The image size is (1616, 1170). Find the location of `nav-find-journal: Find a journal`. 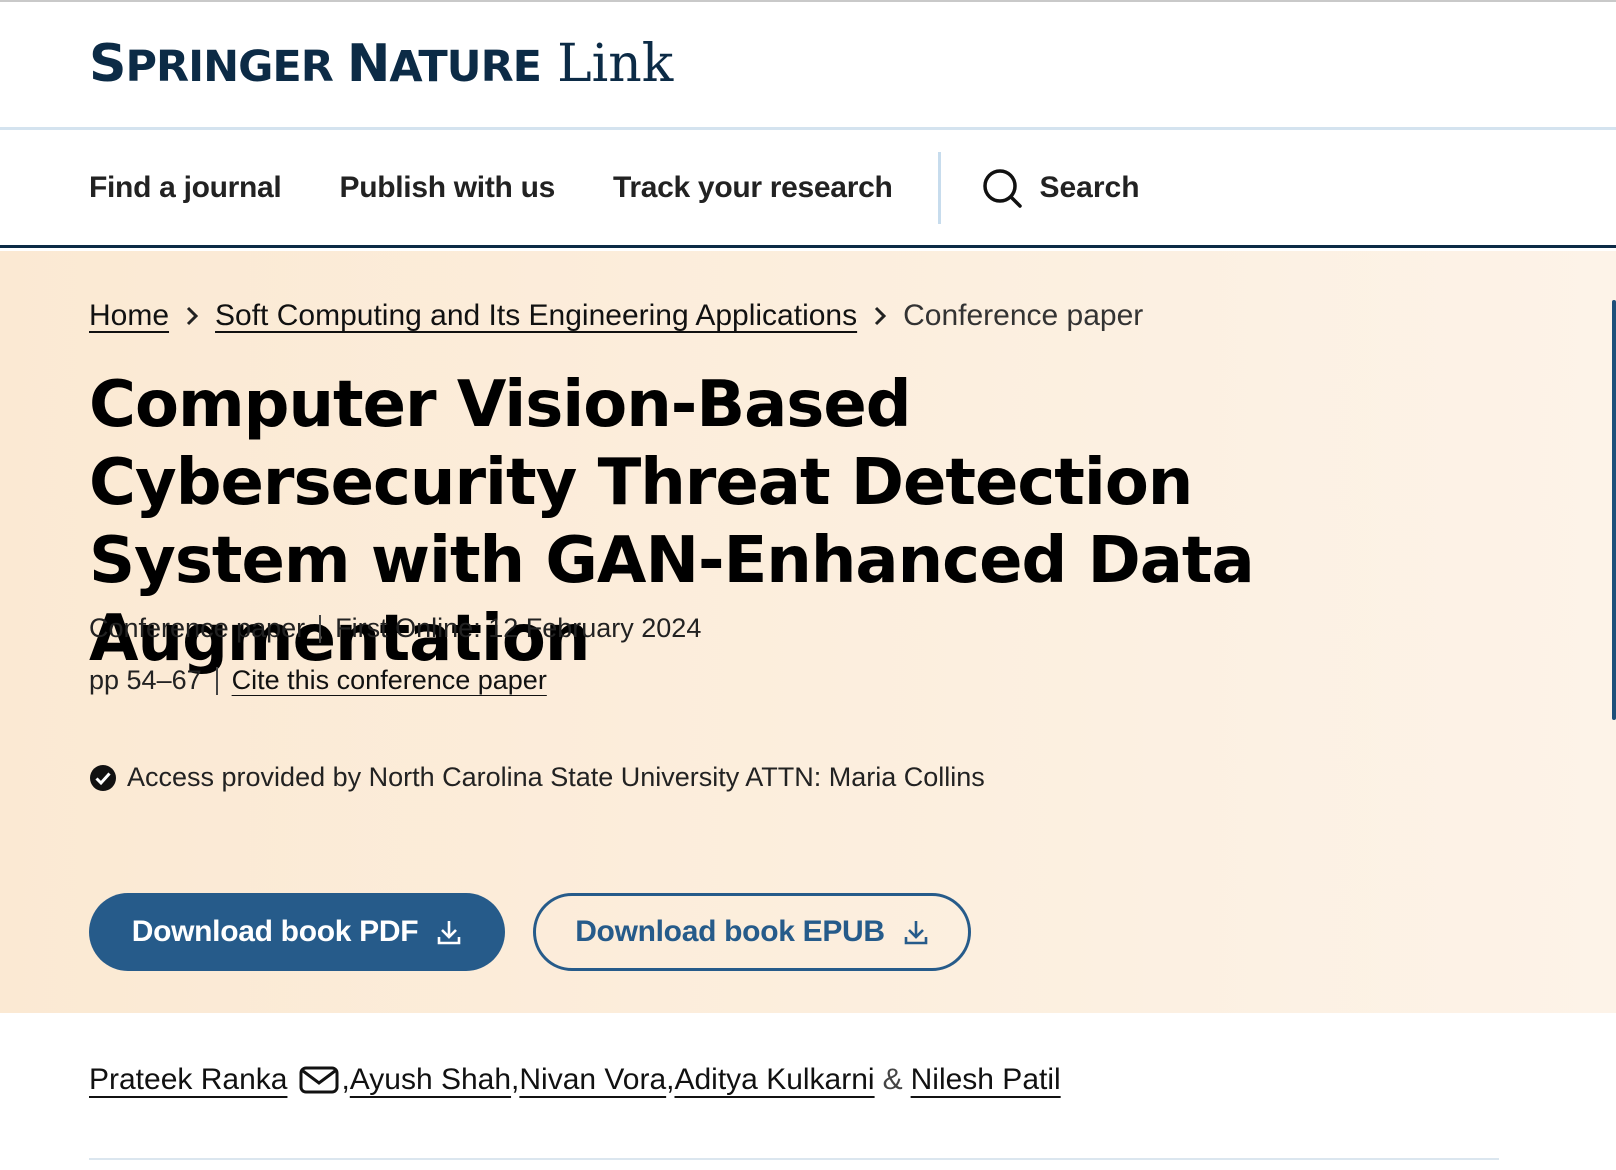

nav-find-journal: Find a journal is located at coordinates (185, 188).